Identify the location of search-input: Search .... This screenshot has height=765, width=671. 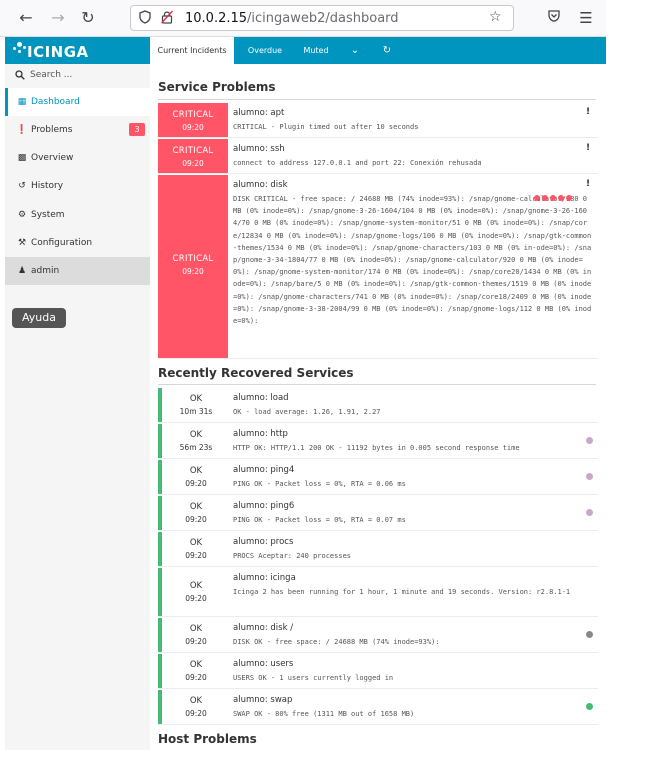
(77, 76).